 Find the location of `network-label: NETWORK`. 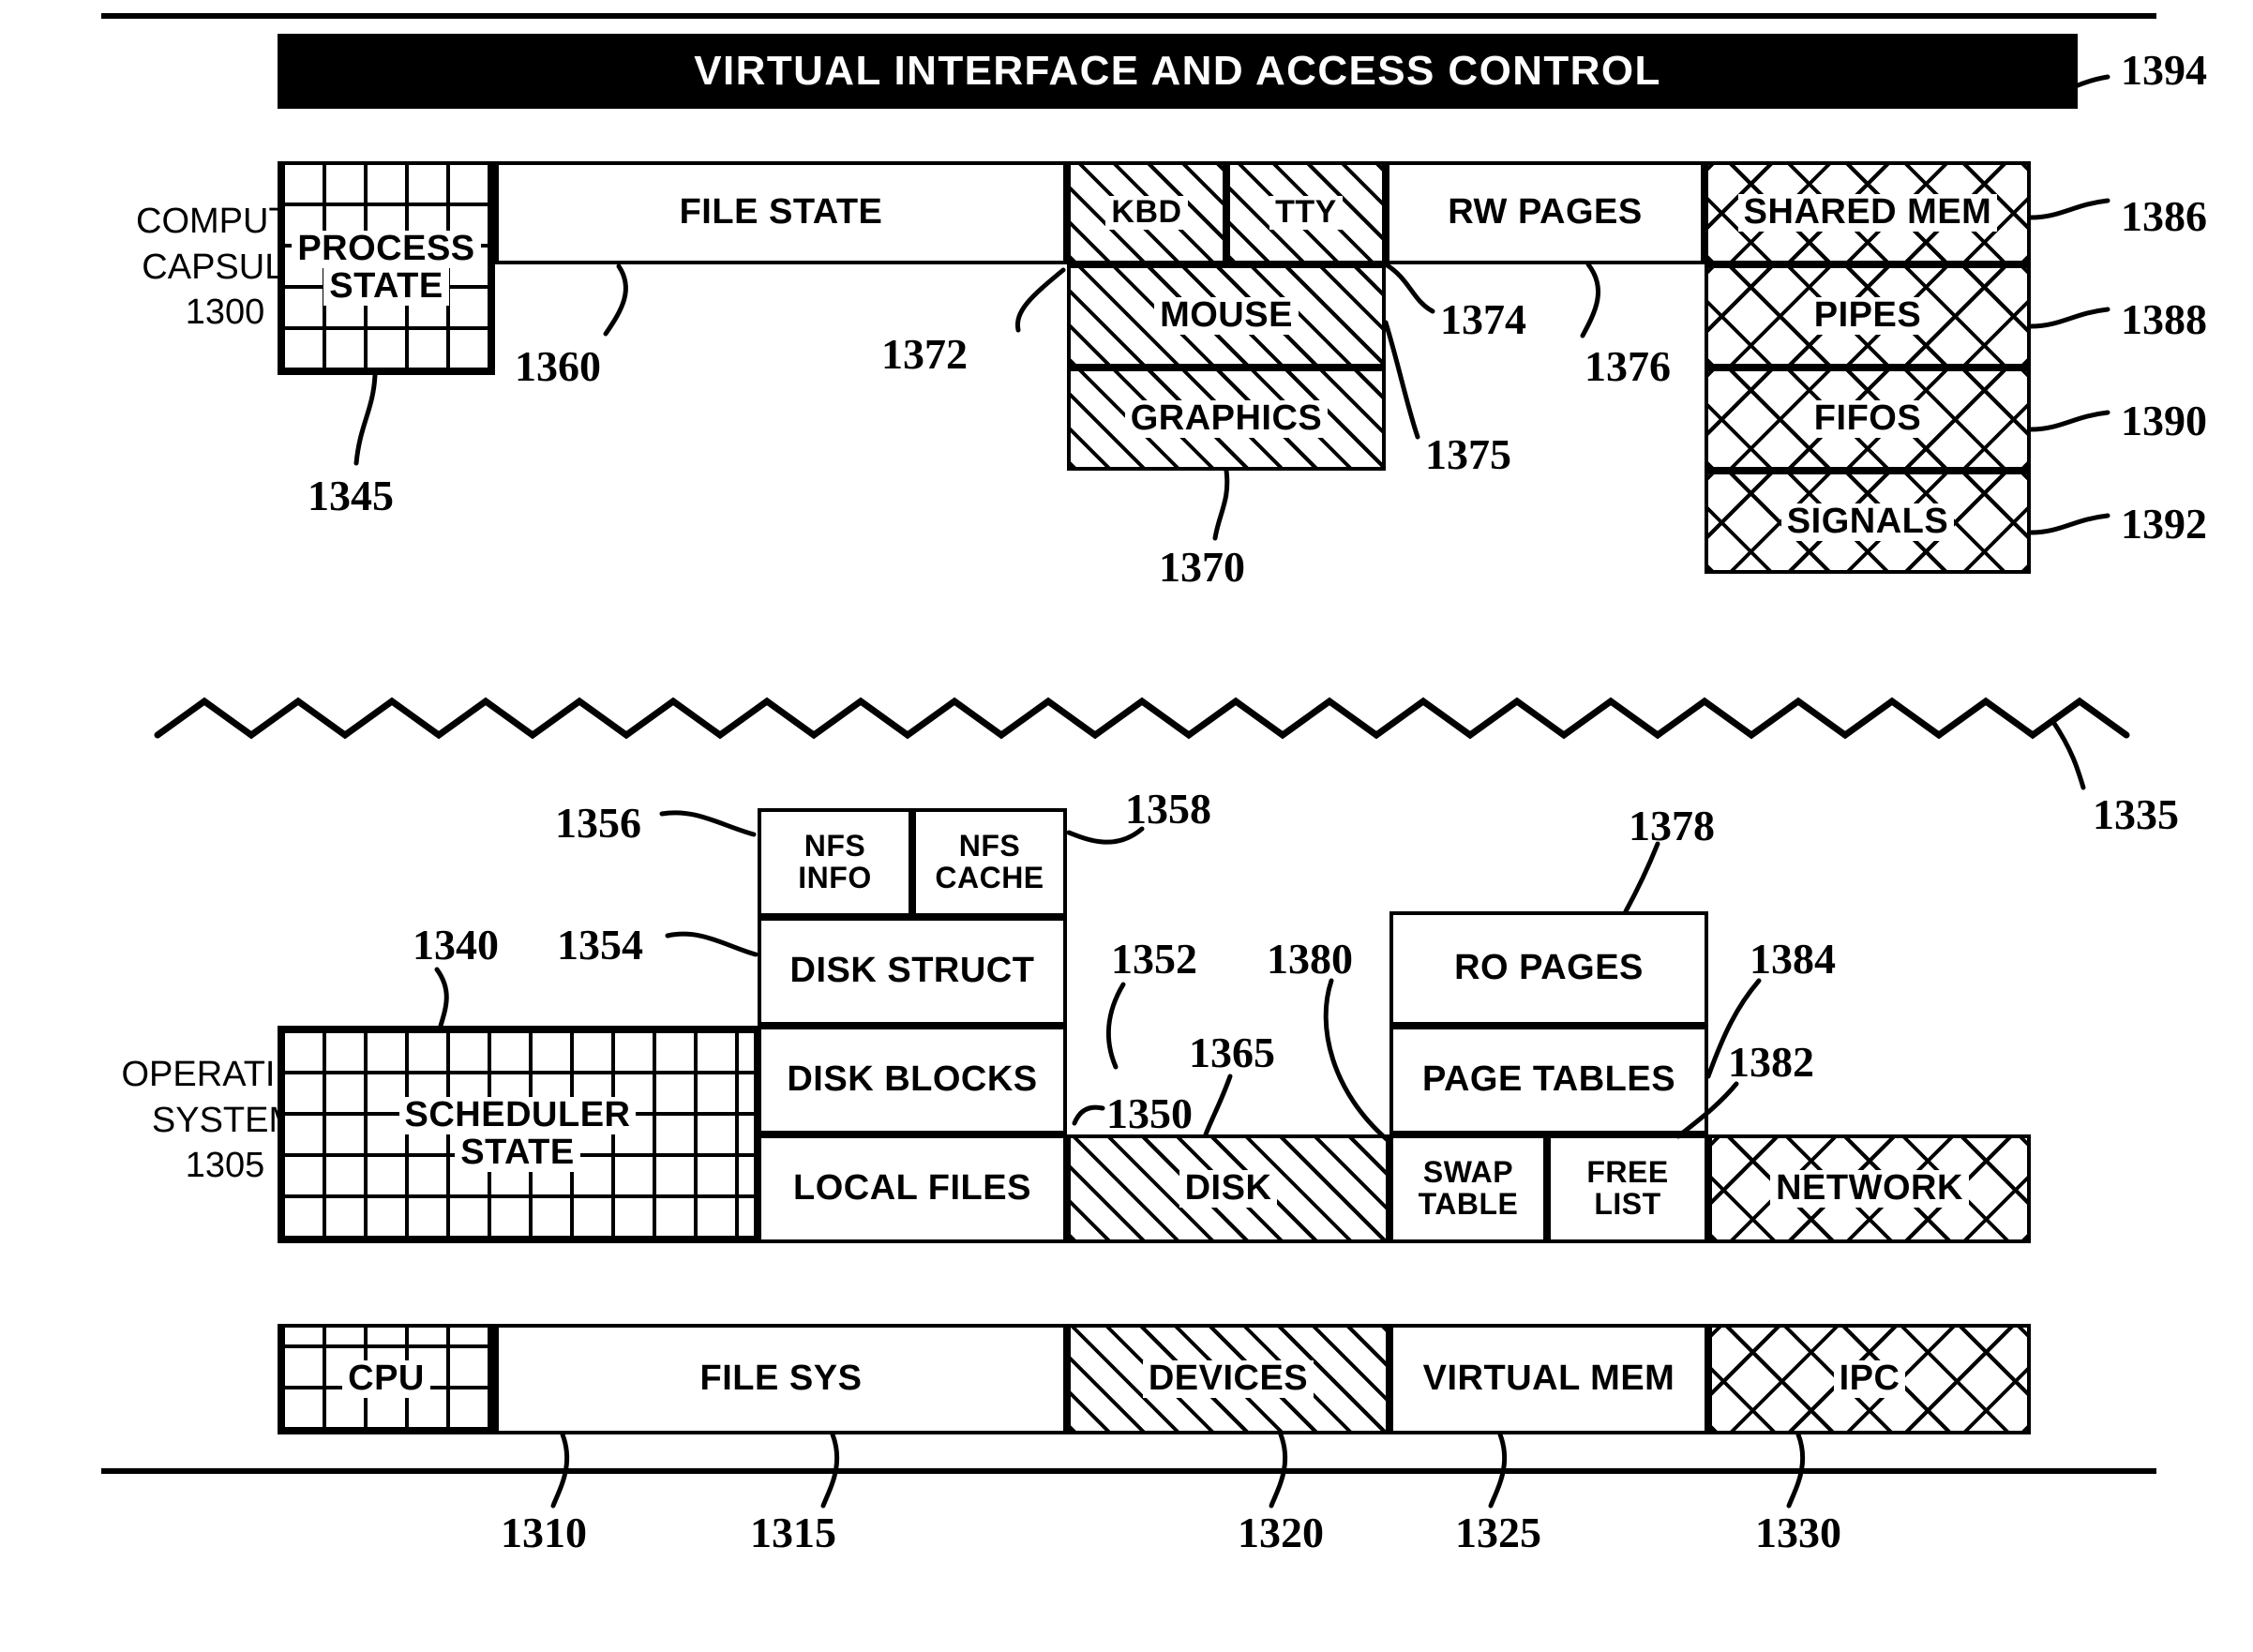

network-label: NETWORK is located at coordinates (1869, 1188).